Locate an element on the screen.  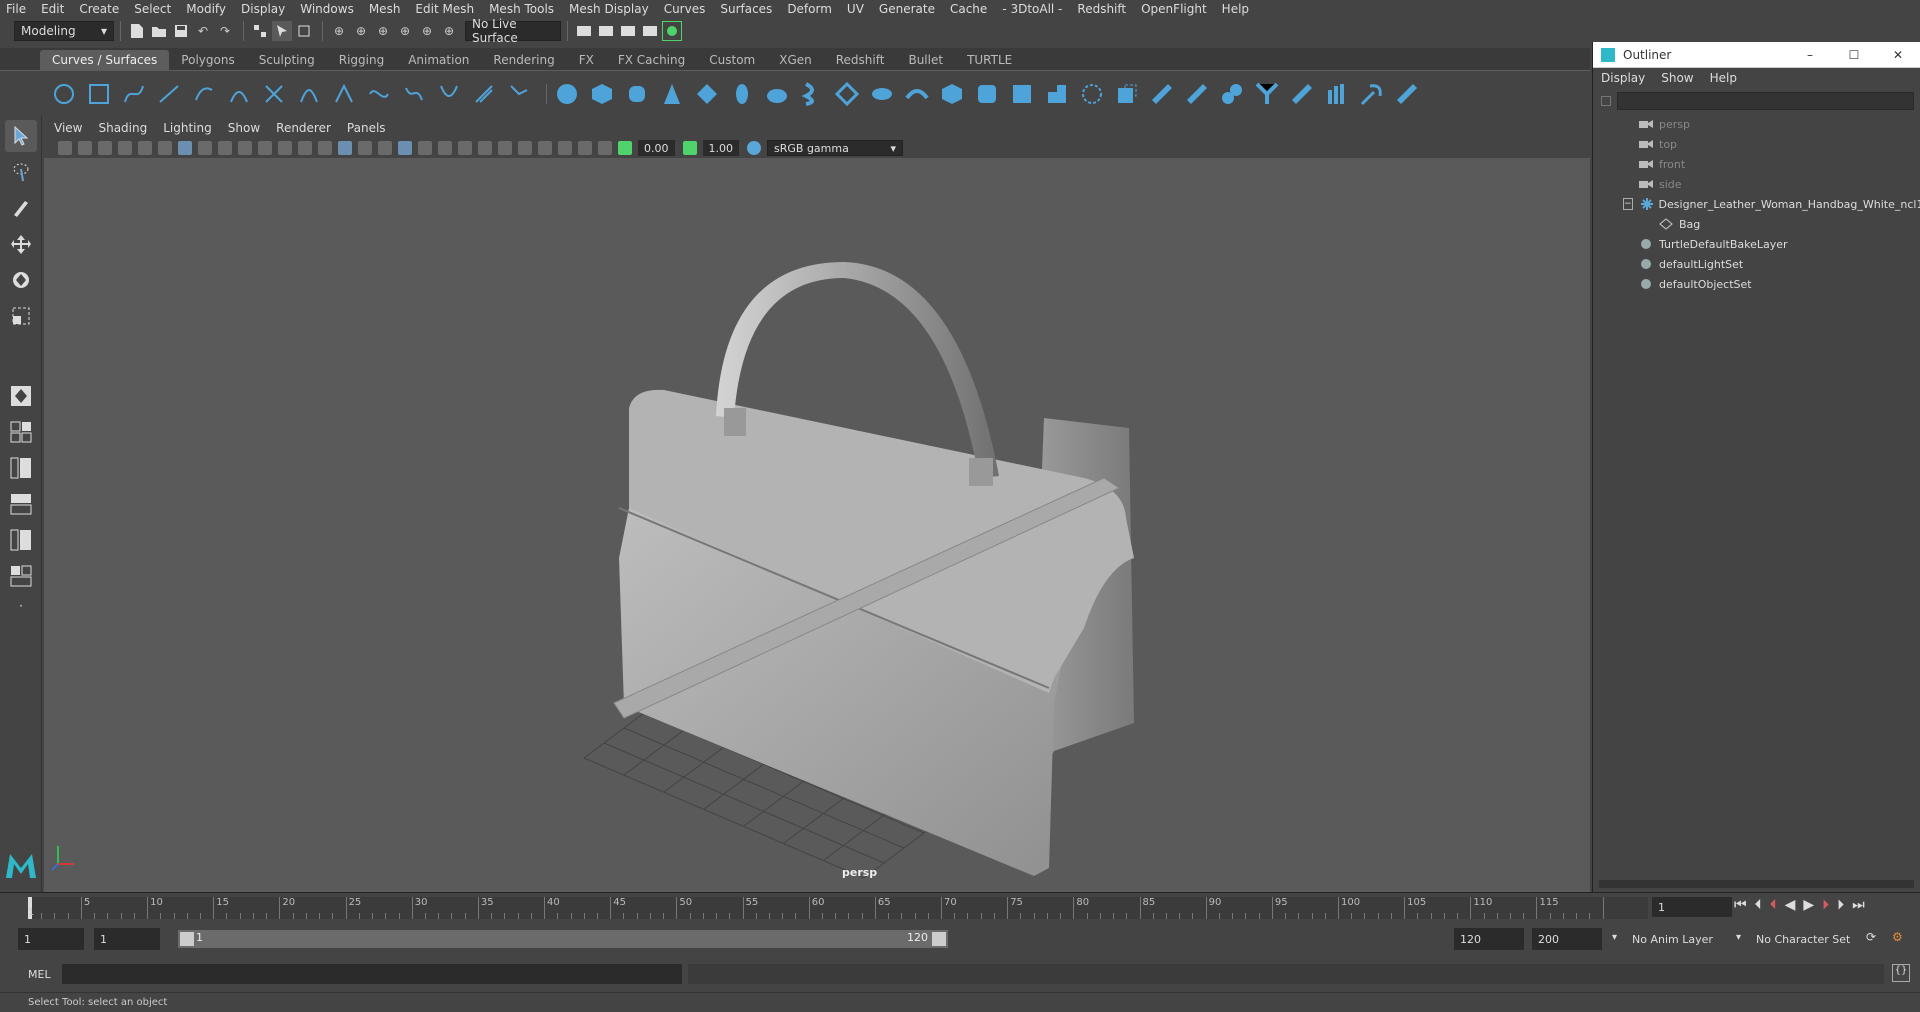
birail-icon is located at coordinates (917, 94).